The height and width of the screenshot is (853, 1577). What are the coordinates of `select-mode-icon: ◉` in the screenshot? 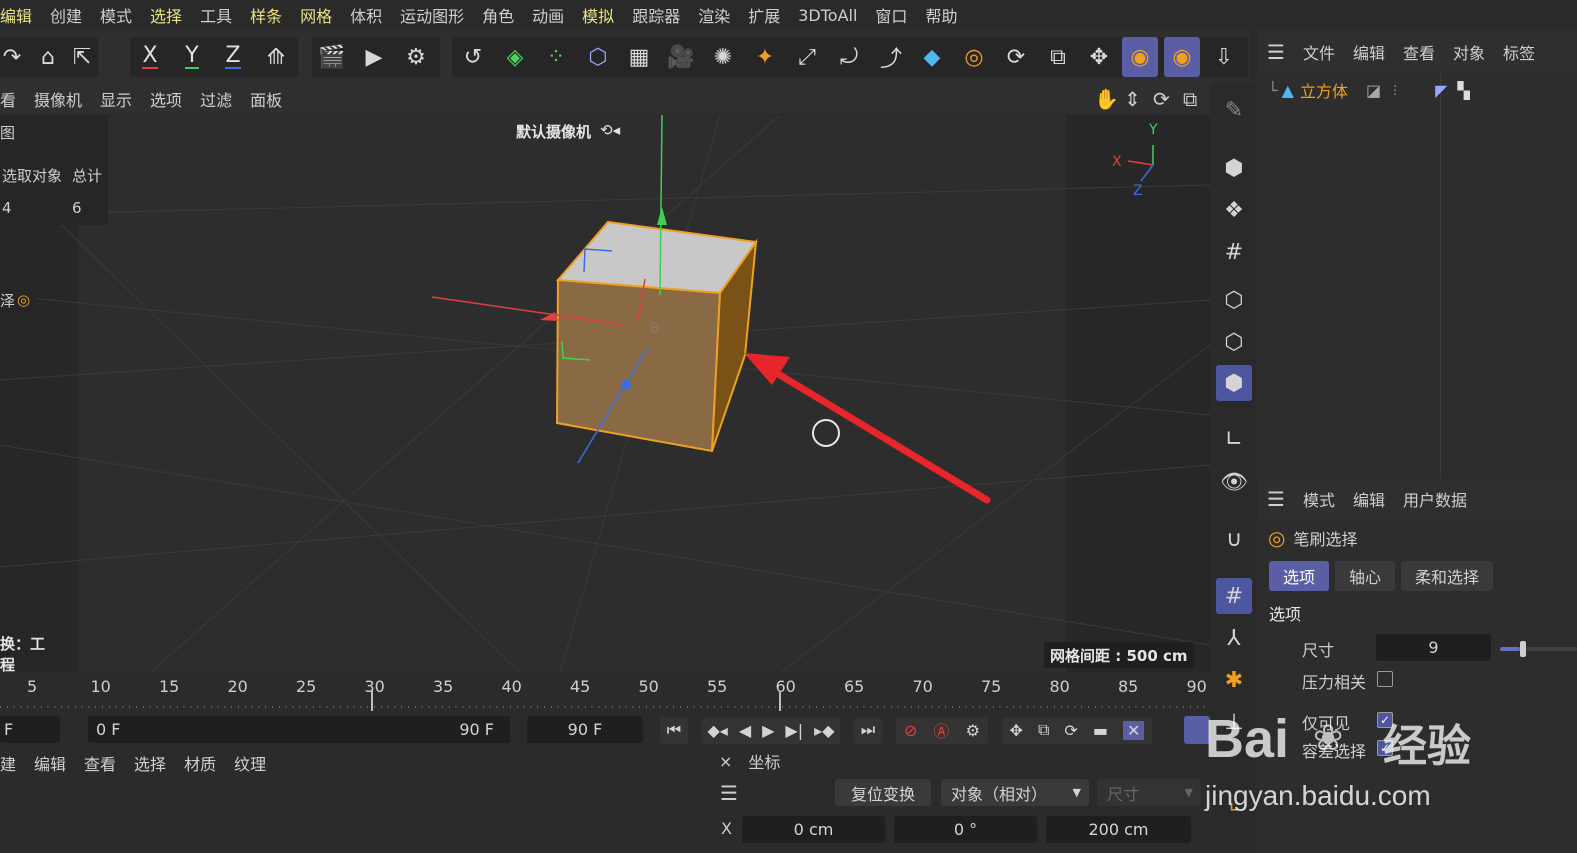 It's located at (1140, 57).